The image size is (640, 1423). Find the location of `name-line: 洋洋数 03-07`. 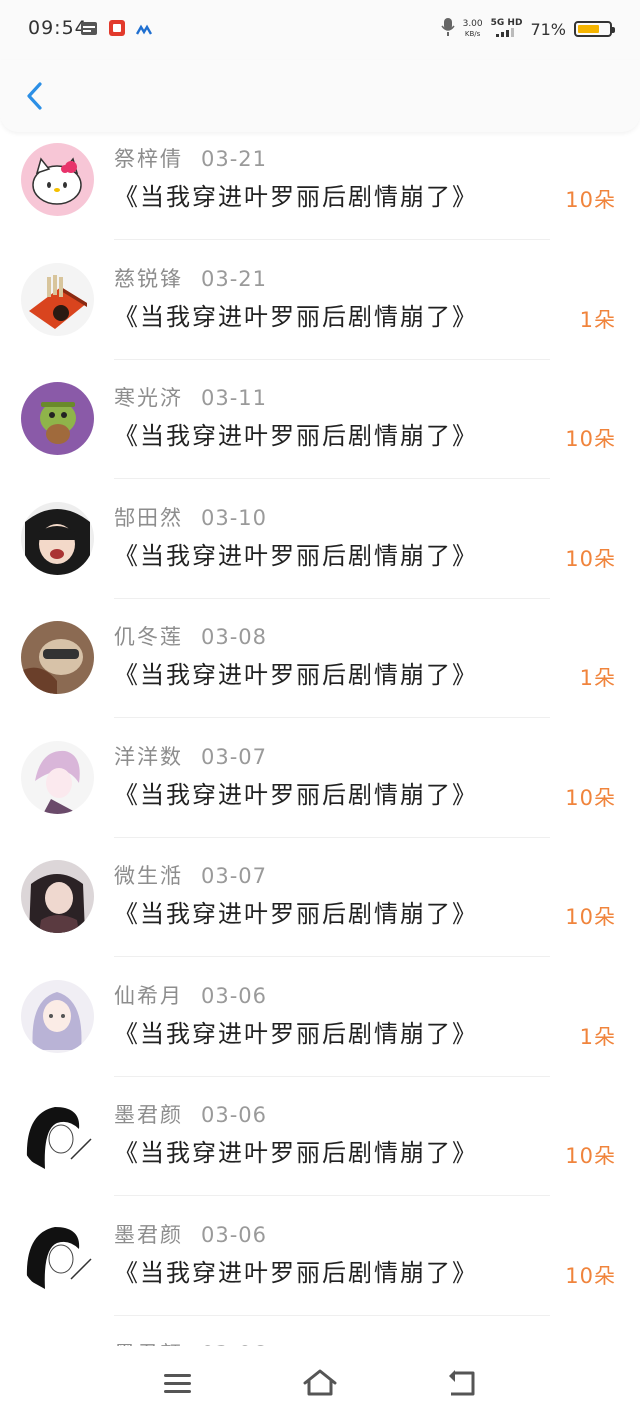

name-line: 洋洋数 03-07 is located at coordinates (190, 756).